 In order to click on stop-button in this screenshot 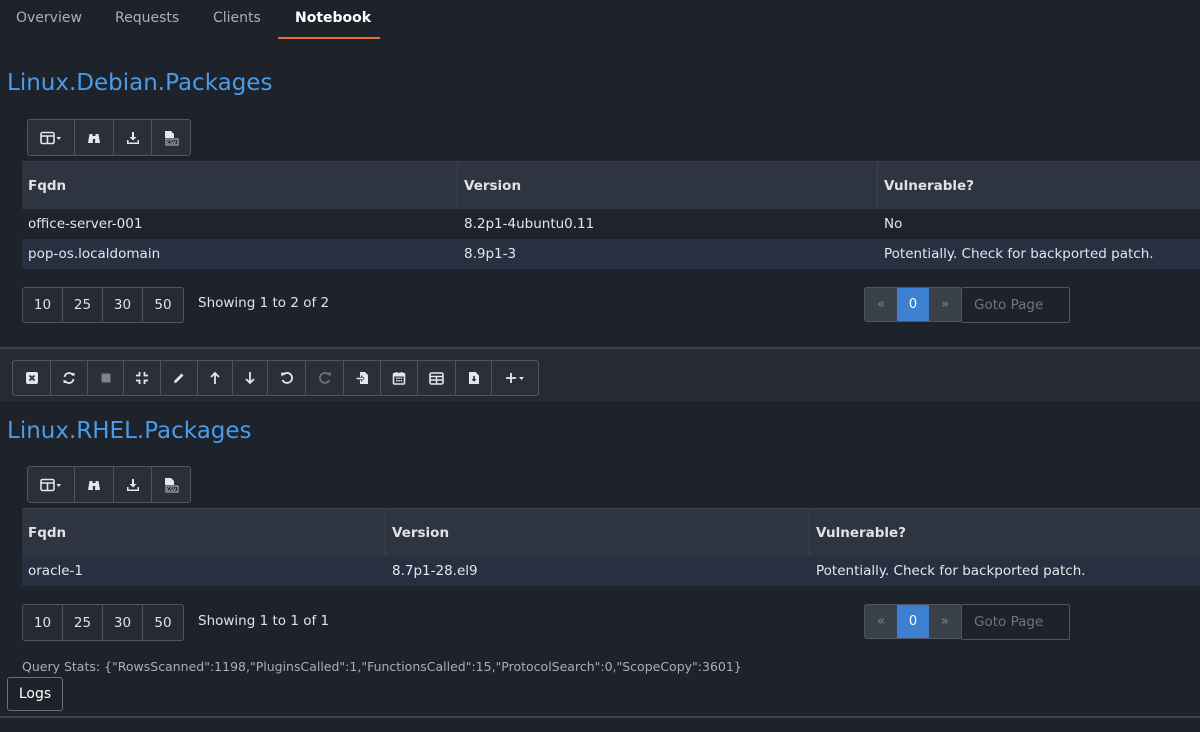, I will do `click(106, 378)`.